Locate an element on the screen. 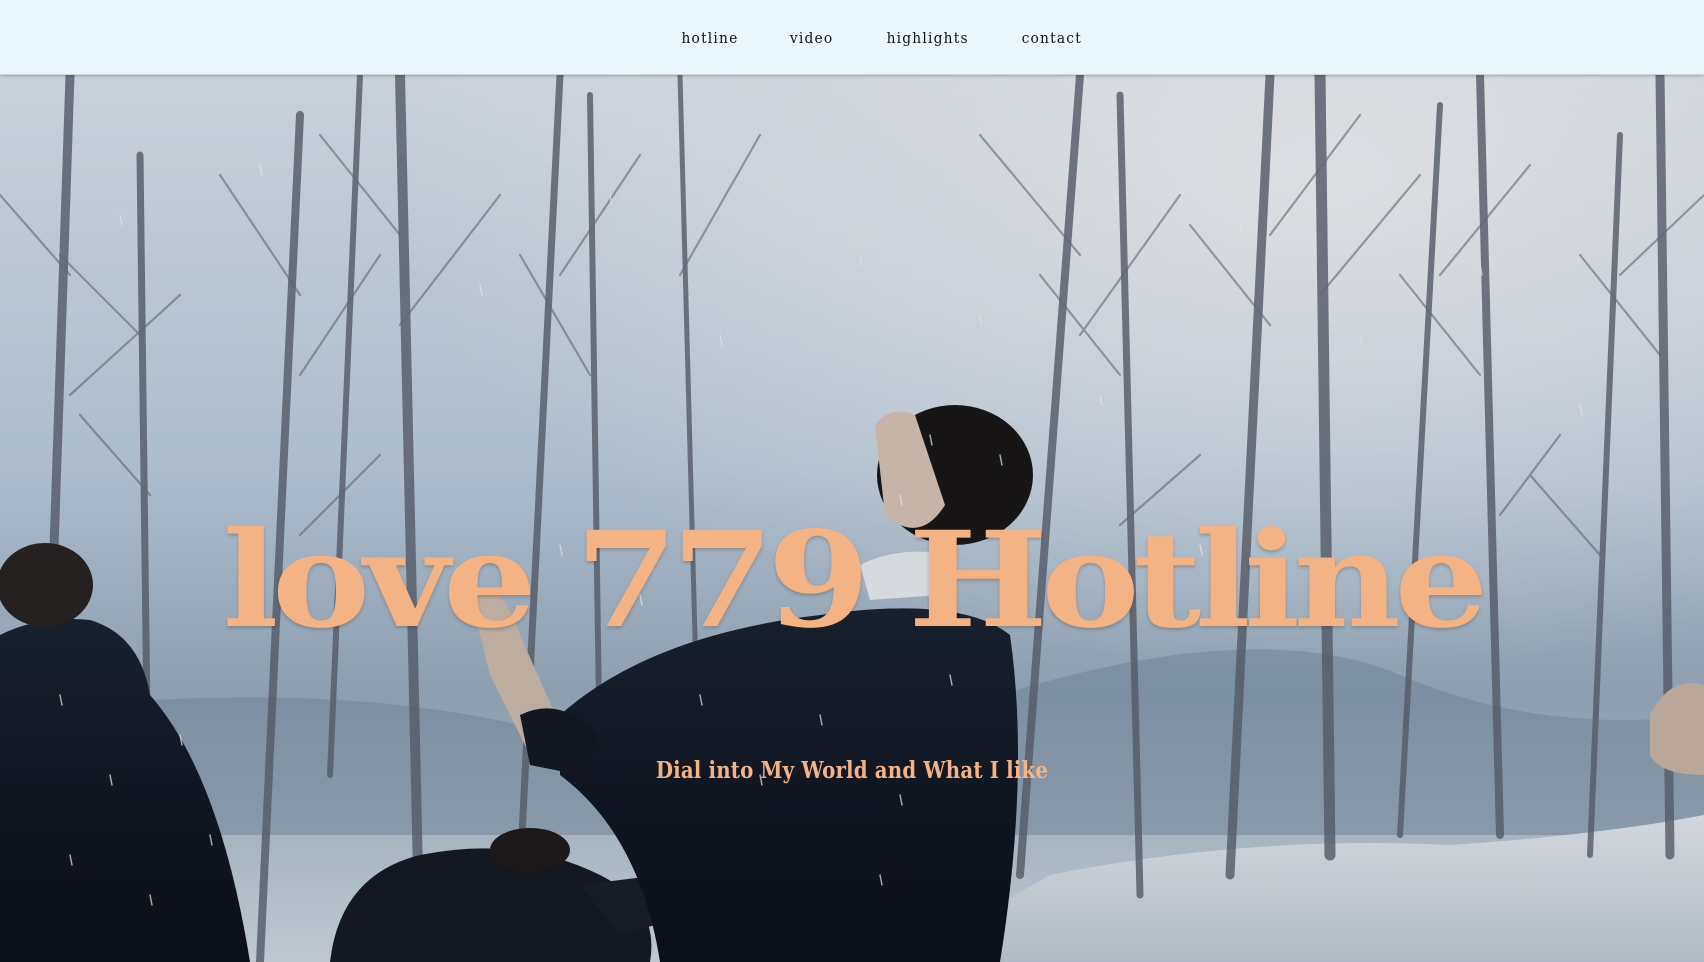 This screenshot has height=962, width=1704. nav-link-hotline: hotline is located at coordinates (710, 38).